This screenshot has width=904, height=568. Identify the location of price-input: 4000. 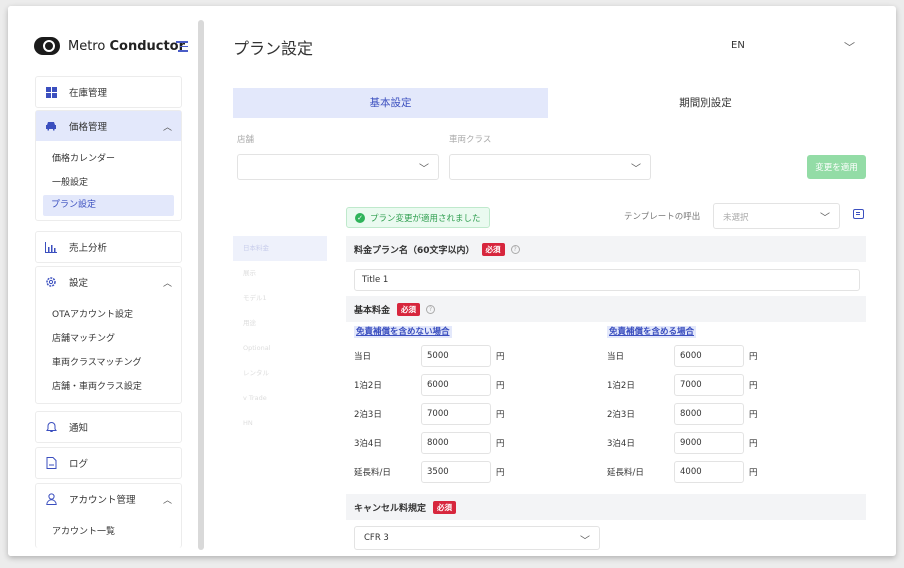
(709, 472).